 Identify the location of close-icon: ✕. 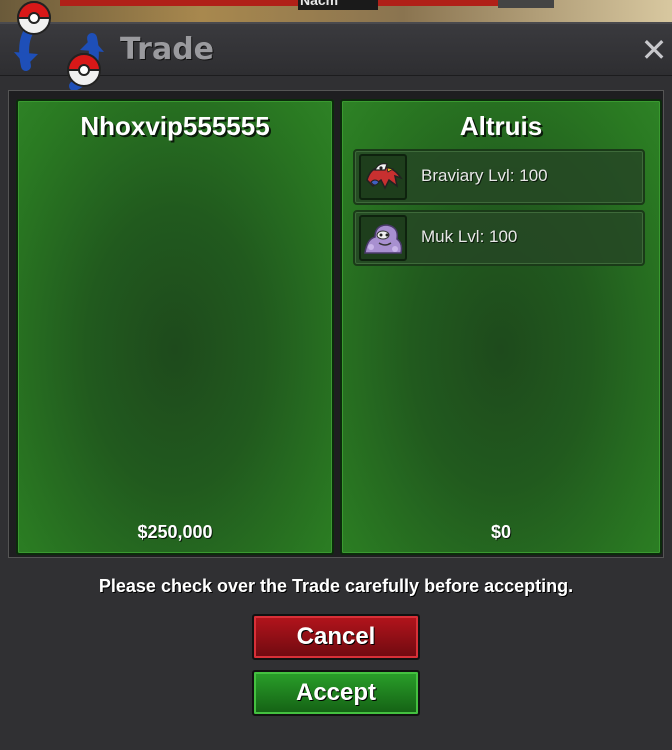
(654, 50).